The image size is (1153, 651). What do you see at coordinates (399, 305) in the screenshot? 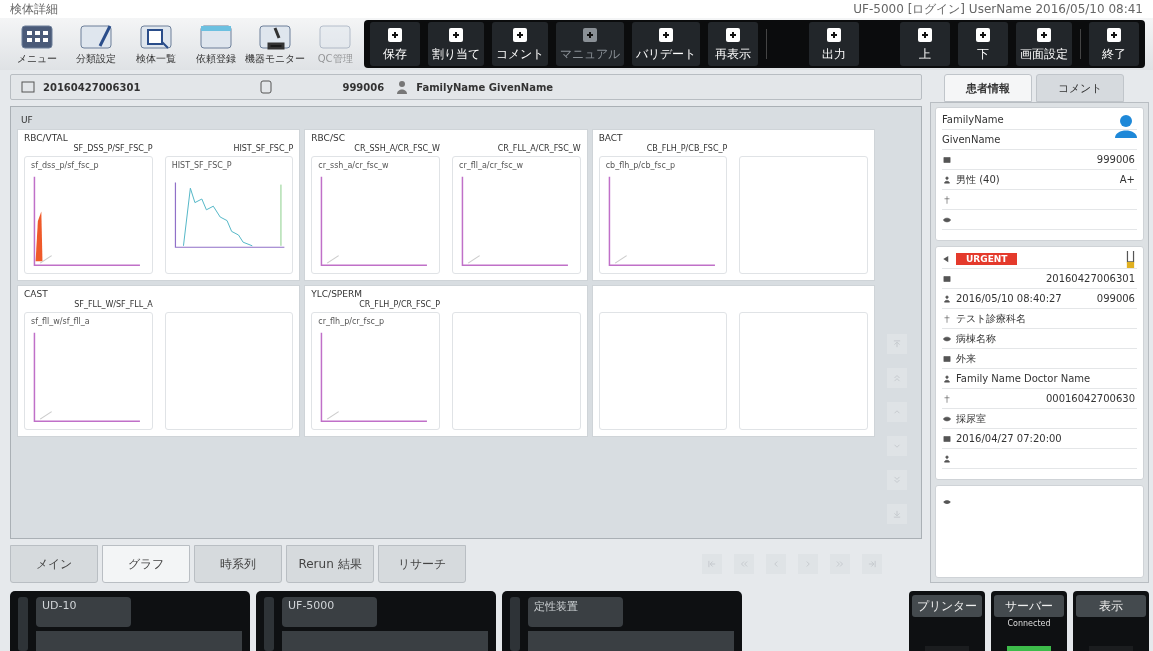
I see `plot-caption: CR_FLH_P/CR_FSC_P` at bounding box center [399, 305].